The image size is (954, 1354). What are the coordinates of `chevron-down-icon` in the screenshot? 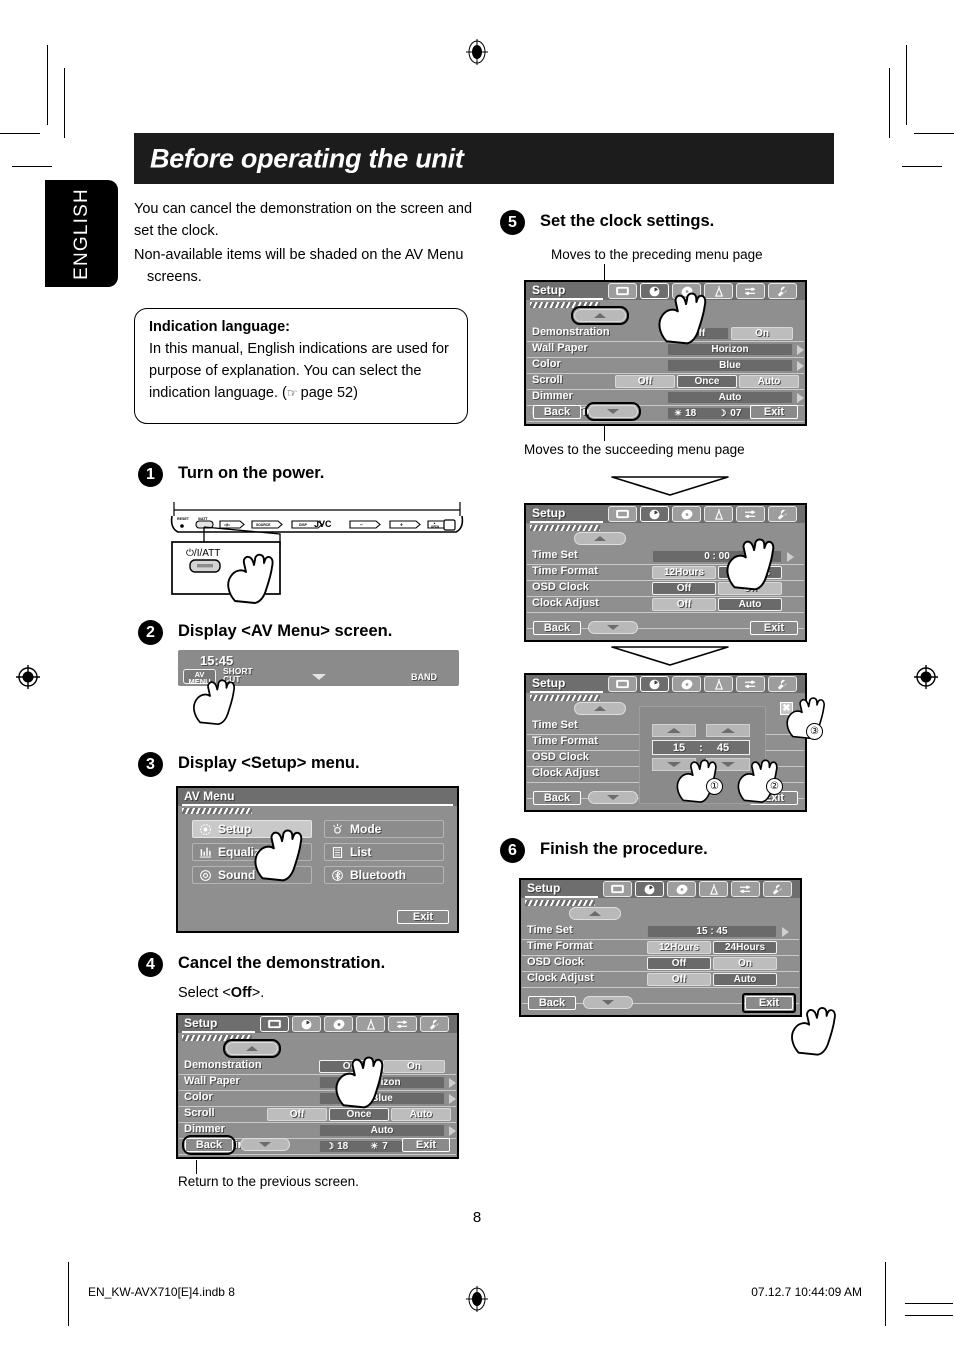 It's located at (318, 677).